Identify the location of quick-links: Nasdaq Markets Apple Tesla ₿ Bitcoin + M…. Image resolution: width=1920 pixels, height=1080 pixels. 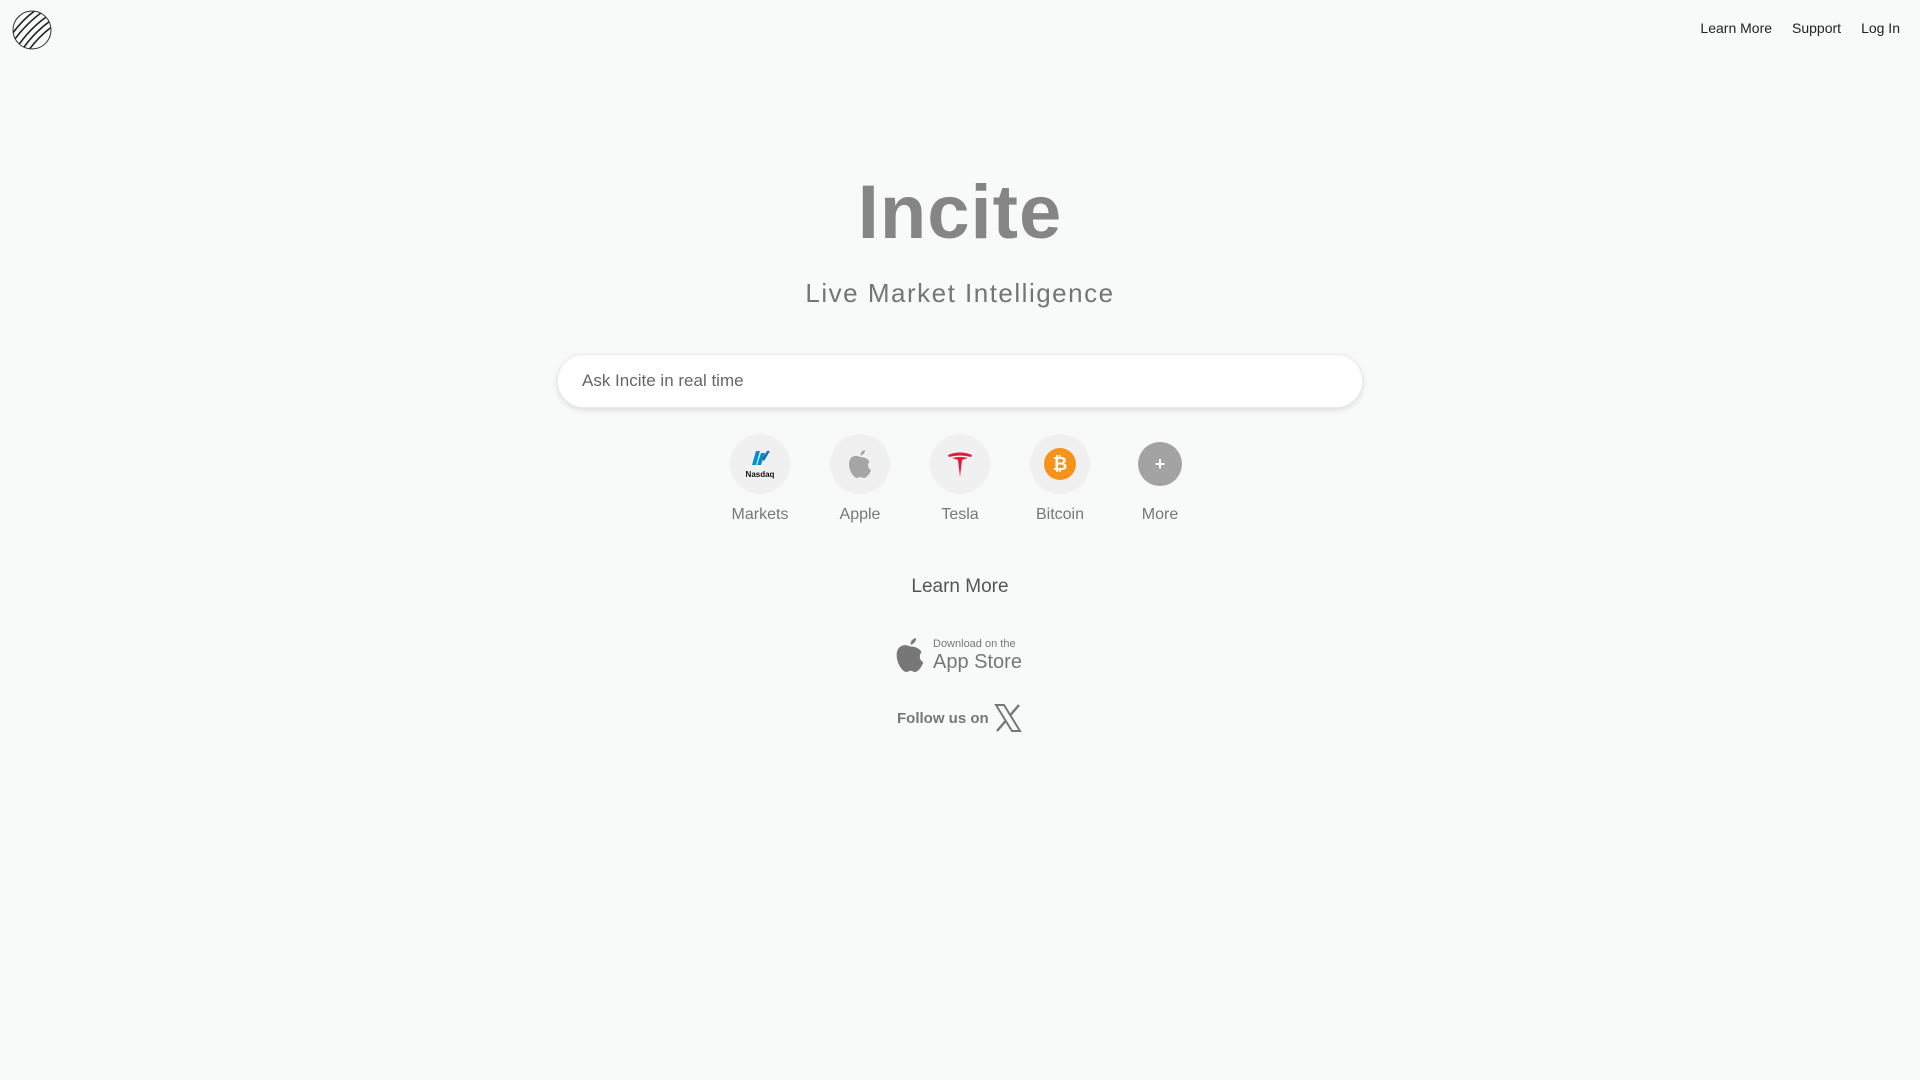
(960, 479).